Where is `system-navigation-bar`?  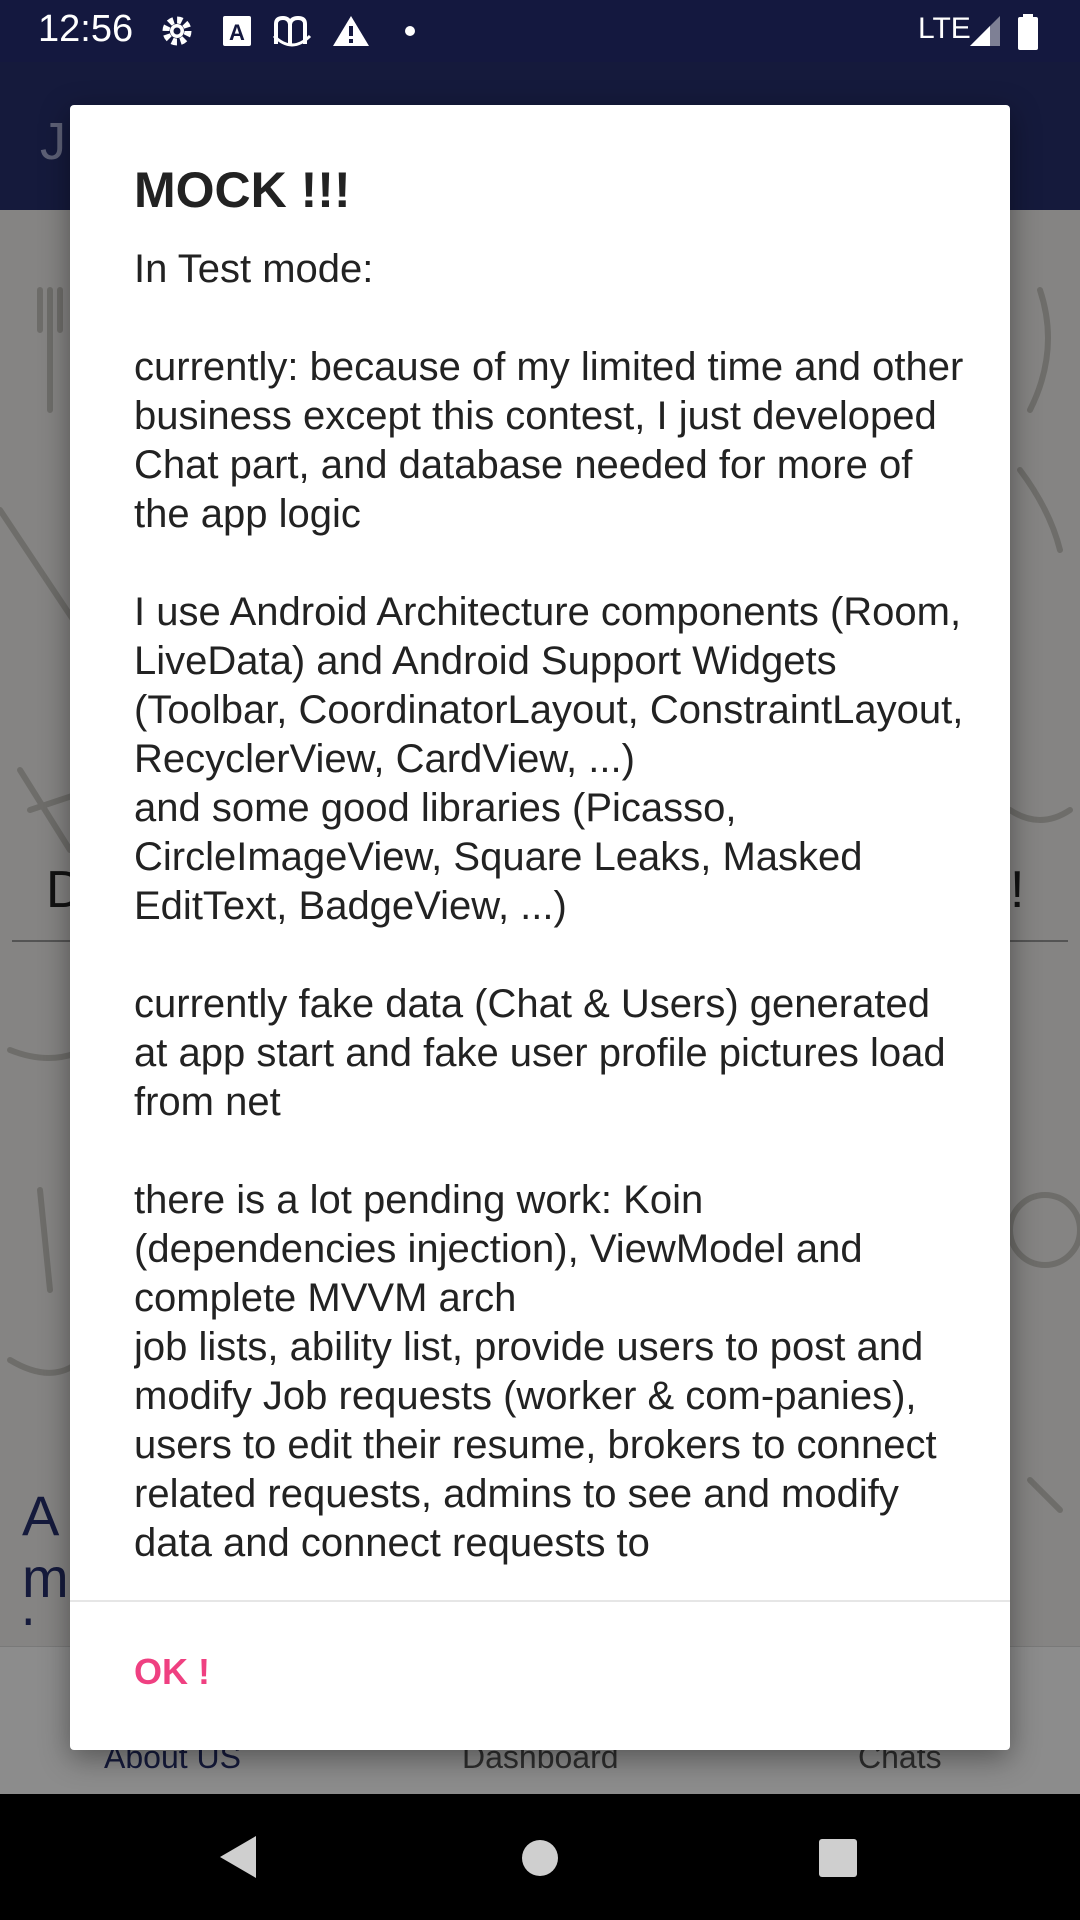
system-navigation-bar is located at coordinates (540, 1857).